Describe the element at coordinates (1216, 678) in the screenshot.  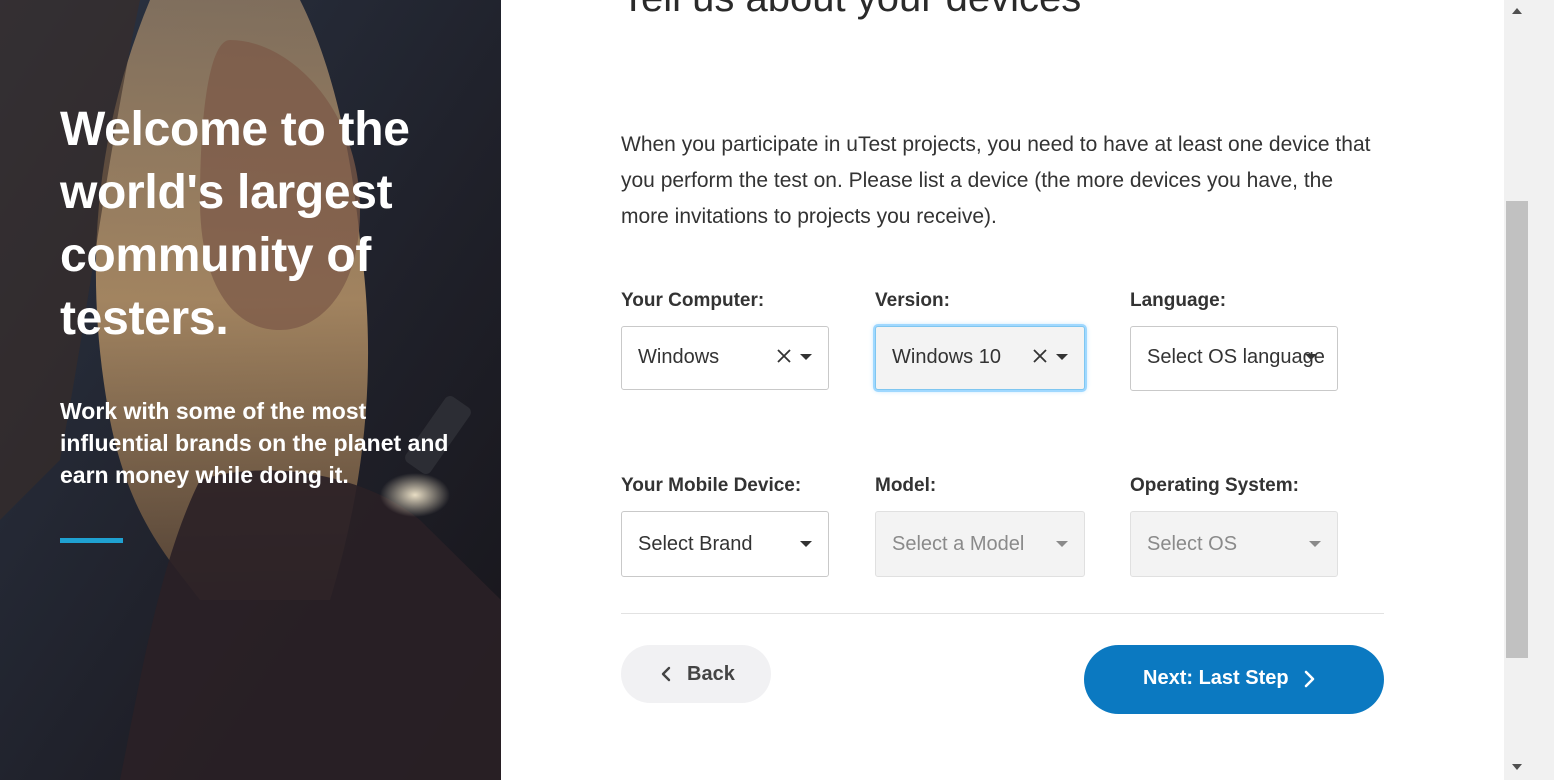
I see `next-button-label: Next: Last Step` at that location.